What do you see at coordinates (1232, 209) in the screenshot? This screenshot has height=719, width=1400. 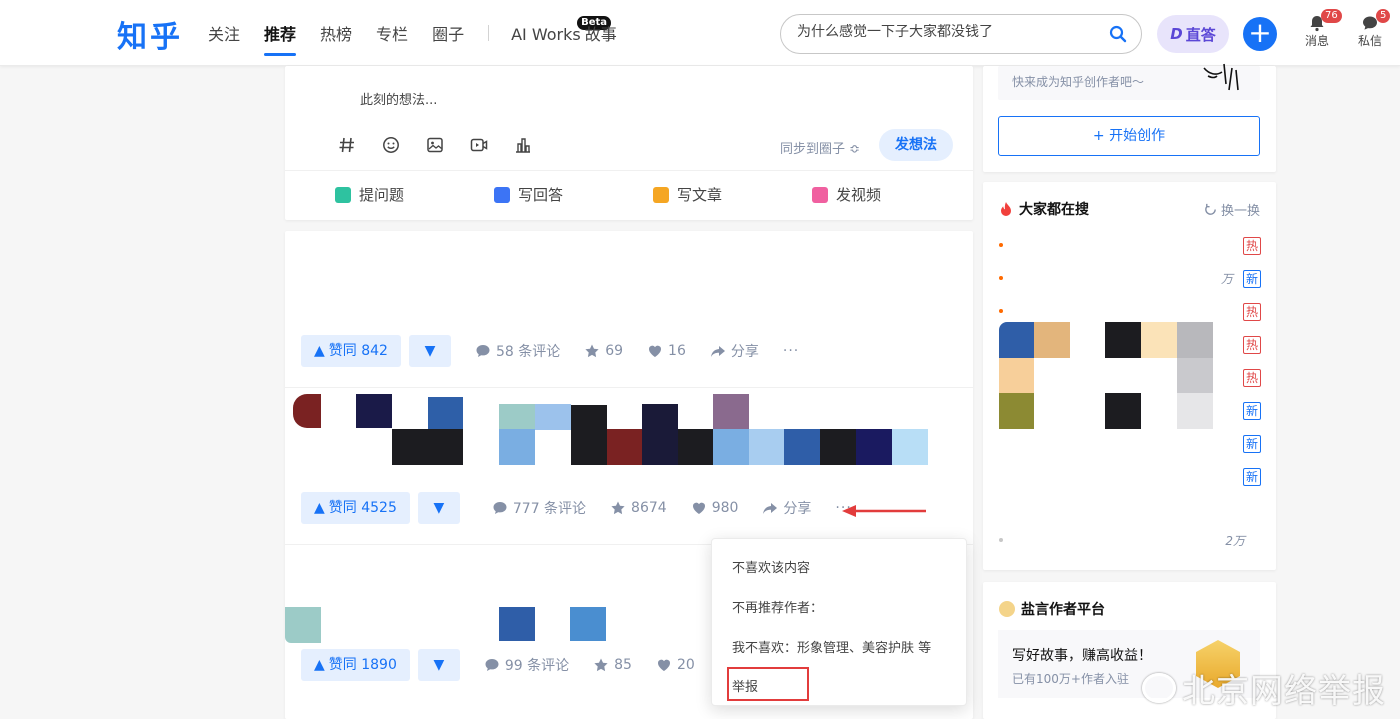 I see `refresh-button: 换一换` at bounding box center [1232, 209].